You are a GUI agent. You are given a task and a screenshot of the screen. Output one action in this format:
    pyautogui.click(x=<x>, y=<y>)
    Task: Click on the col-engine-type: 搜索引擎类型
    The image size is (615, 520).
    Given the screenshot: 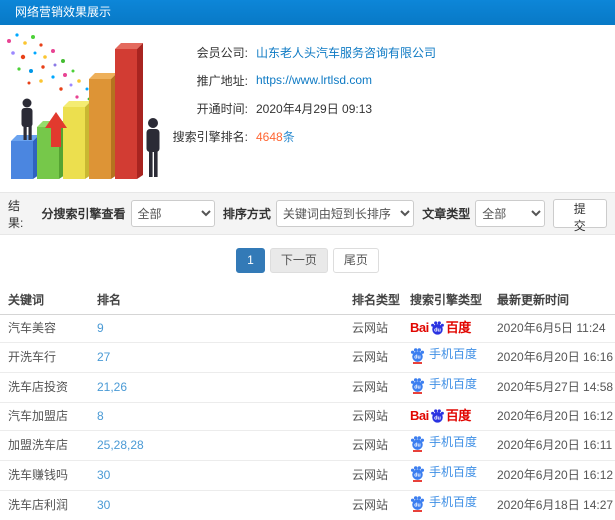 What is the action you would take?
    pyautogui.click(x=445, y=300)
    